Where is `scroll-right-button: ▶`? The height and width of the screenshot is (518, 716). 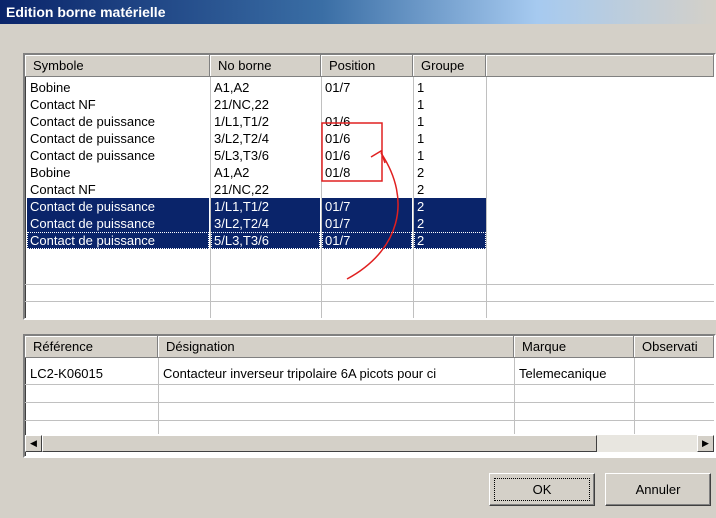 scroll-right-button: ▶ is located at coordinates (705, 443).